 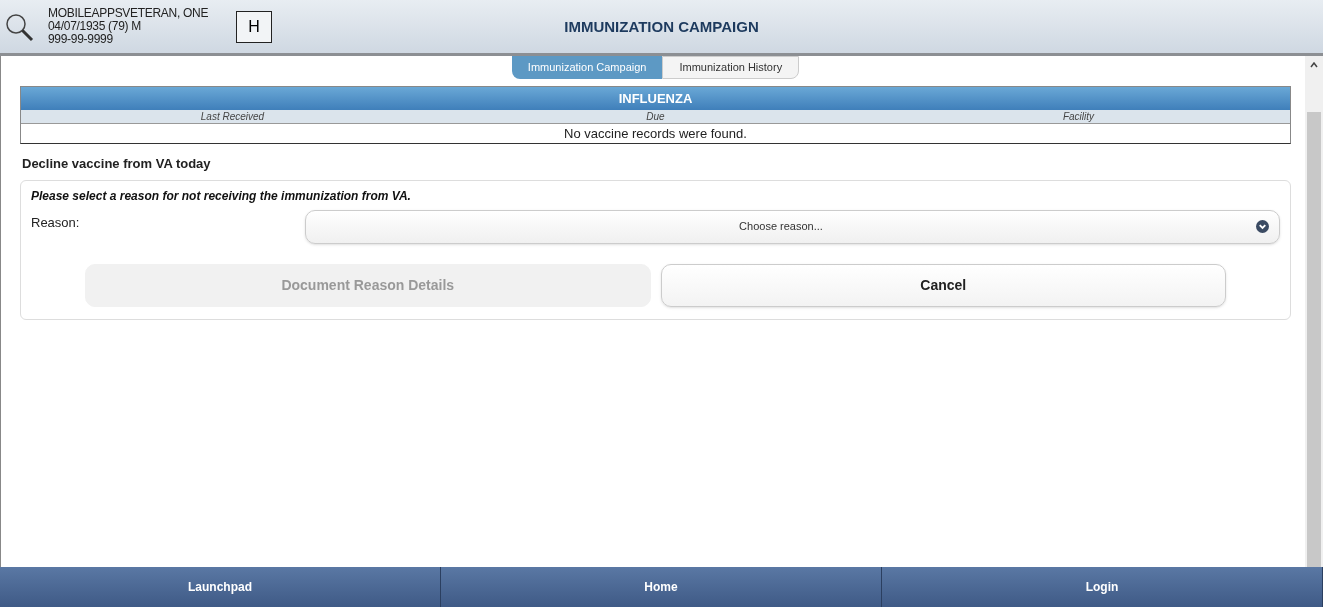 I want to click on tab: Immunization Campaign, so click(x=587, y=67).